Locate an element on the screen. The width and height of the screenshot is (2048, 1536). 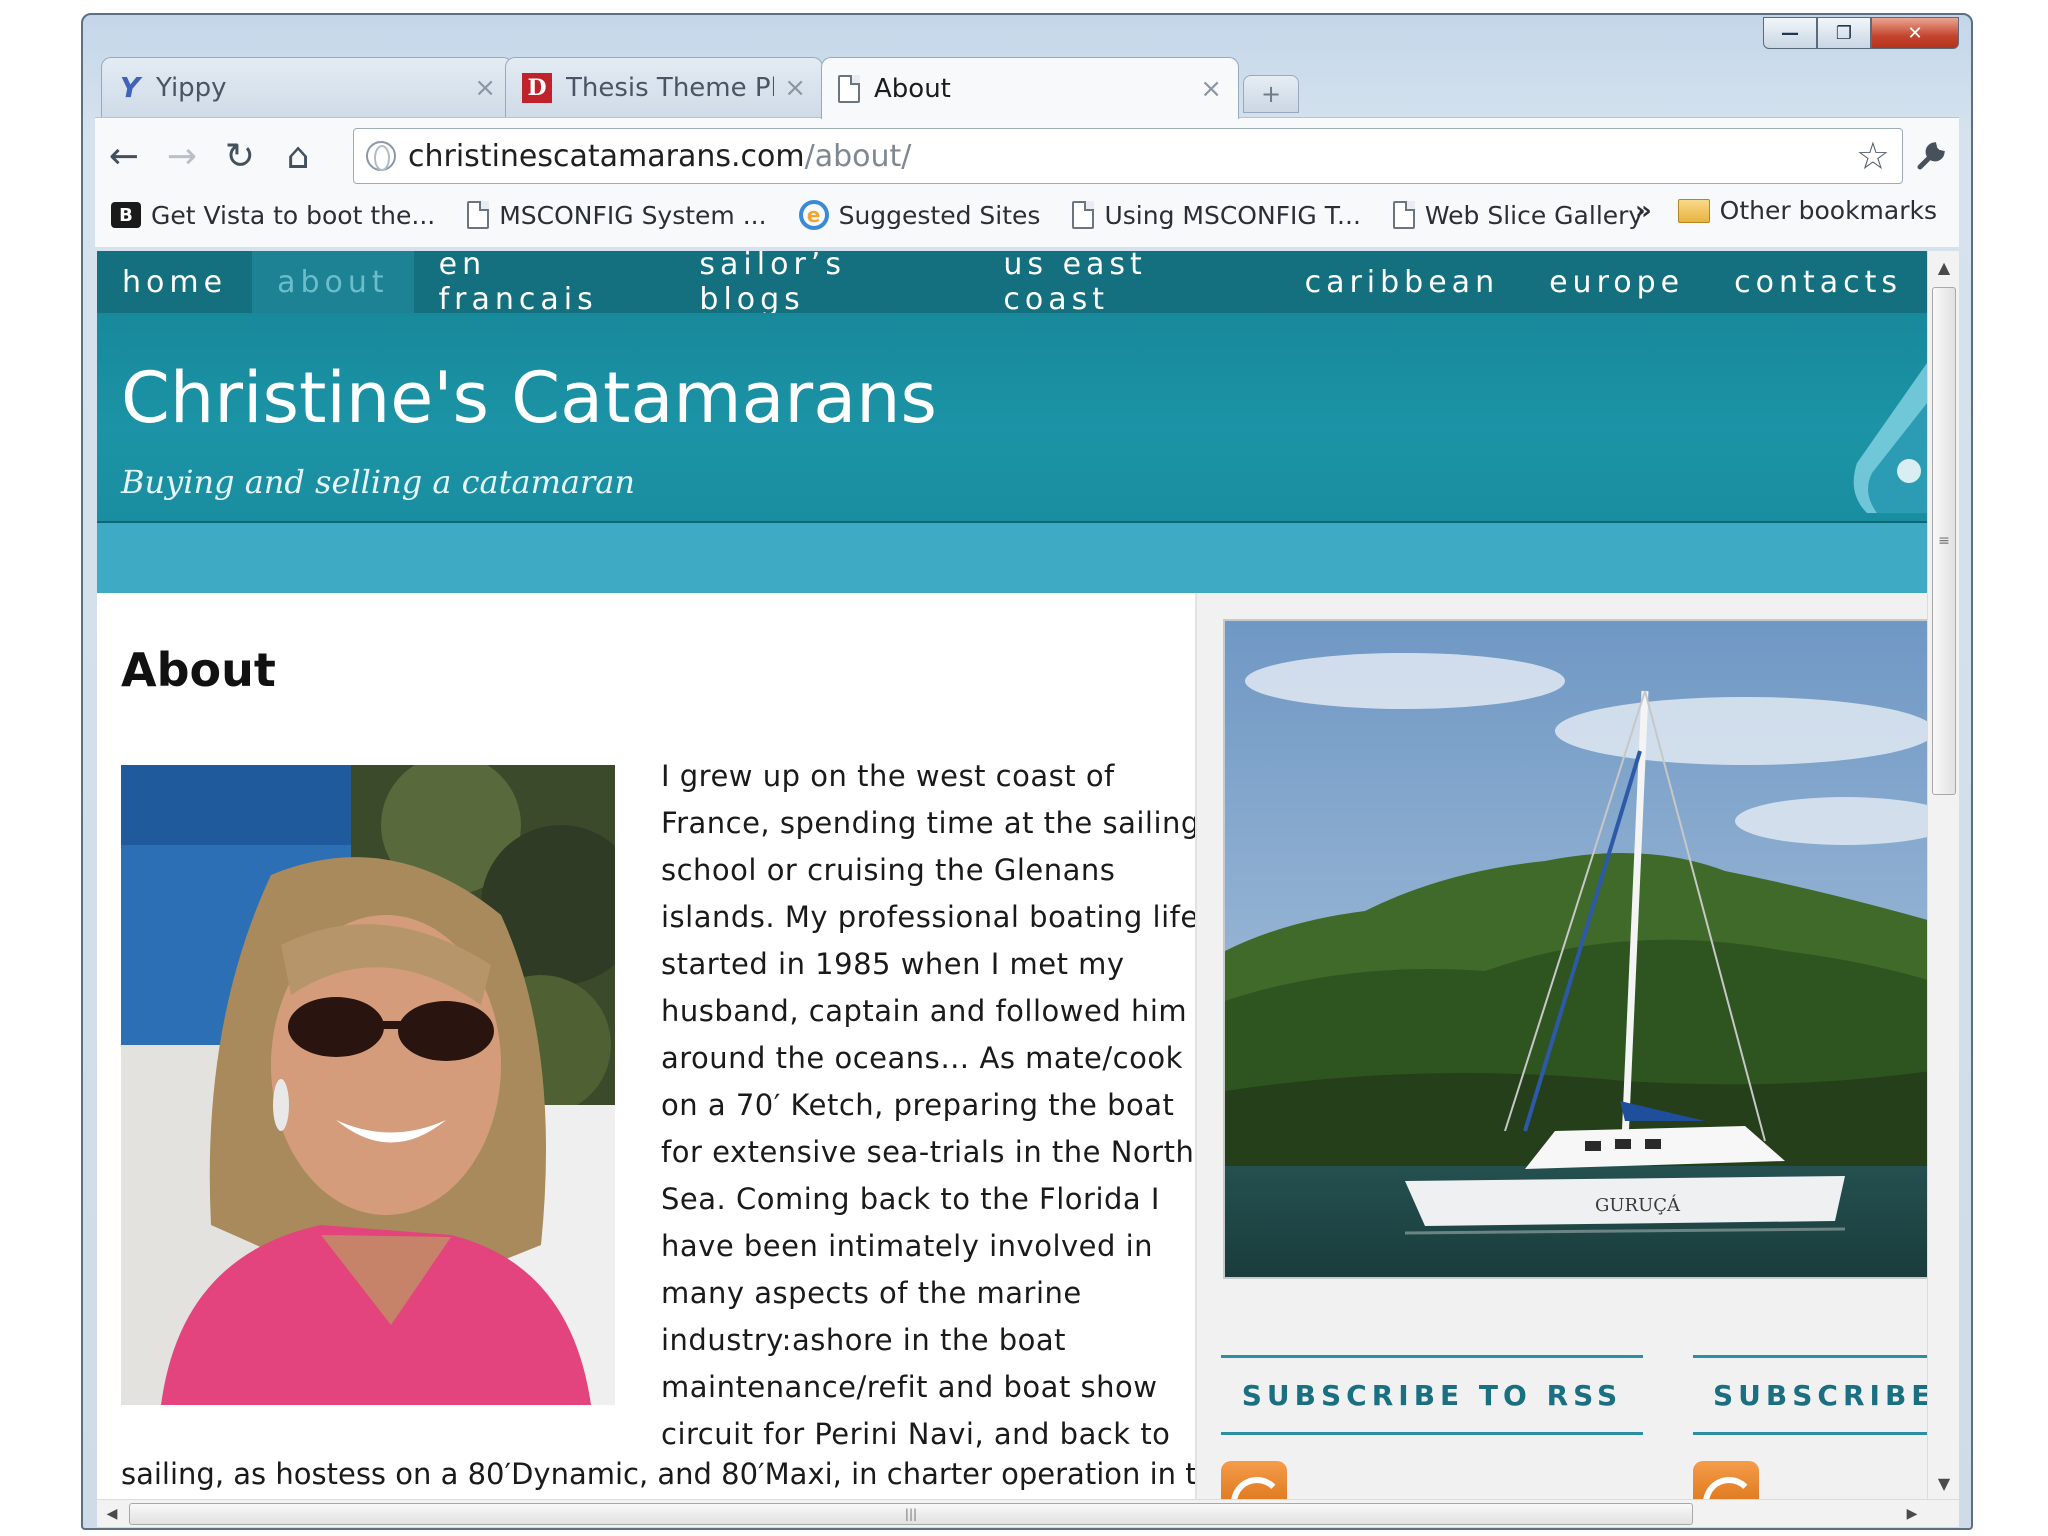
bookmark-star-icon: ☆ is located at coordinates (1873, 156).